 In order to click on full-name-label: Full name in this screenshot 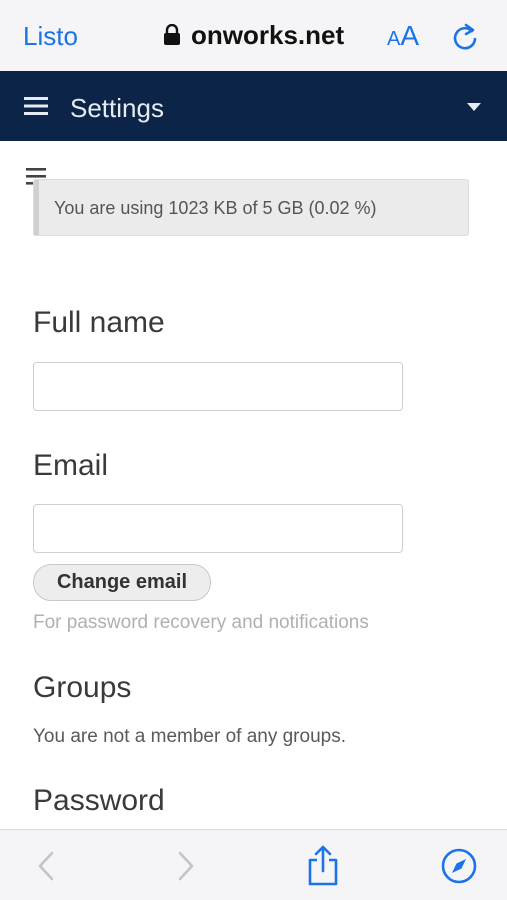, I will do `click(99, 322)`.